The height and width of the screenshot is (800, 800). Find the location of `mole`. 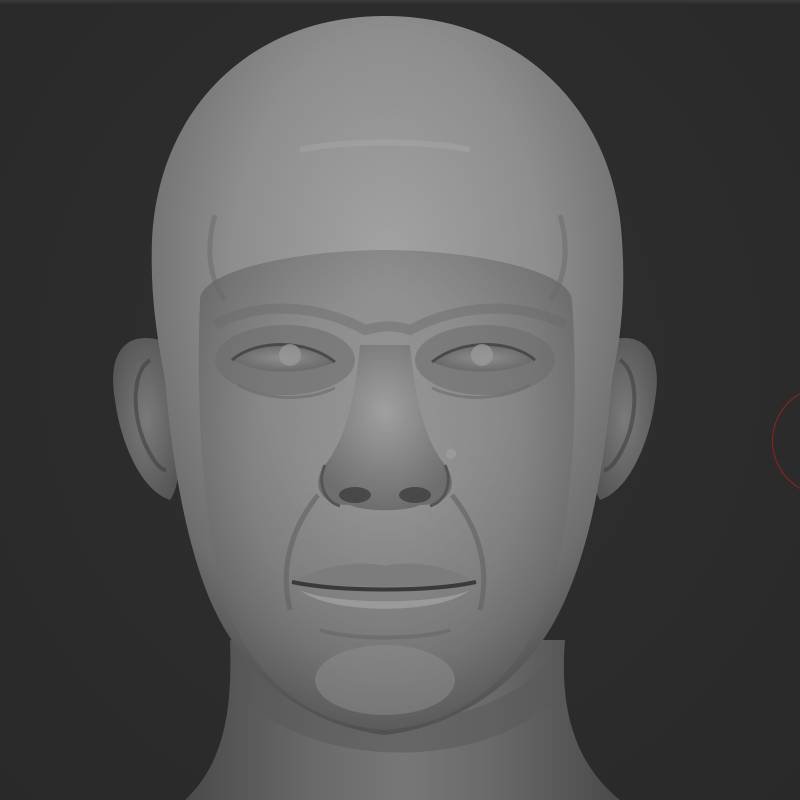

mole is located at coordinates (451, 454).